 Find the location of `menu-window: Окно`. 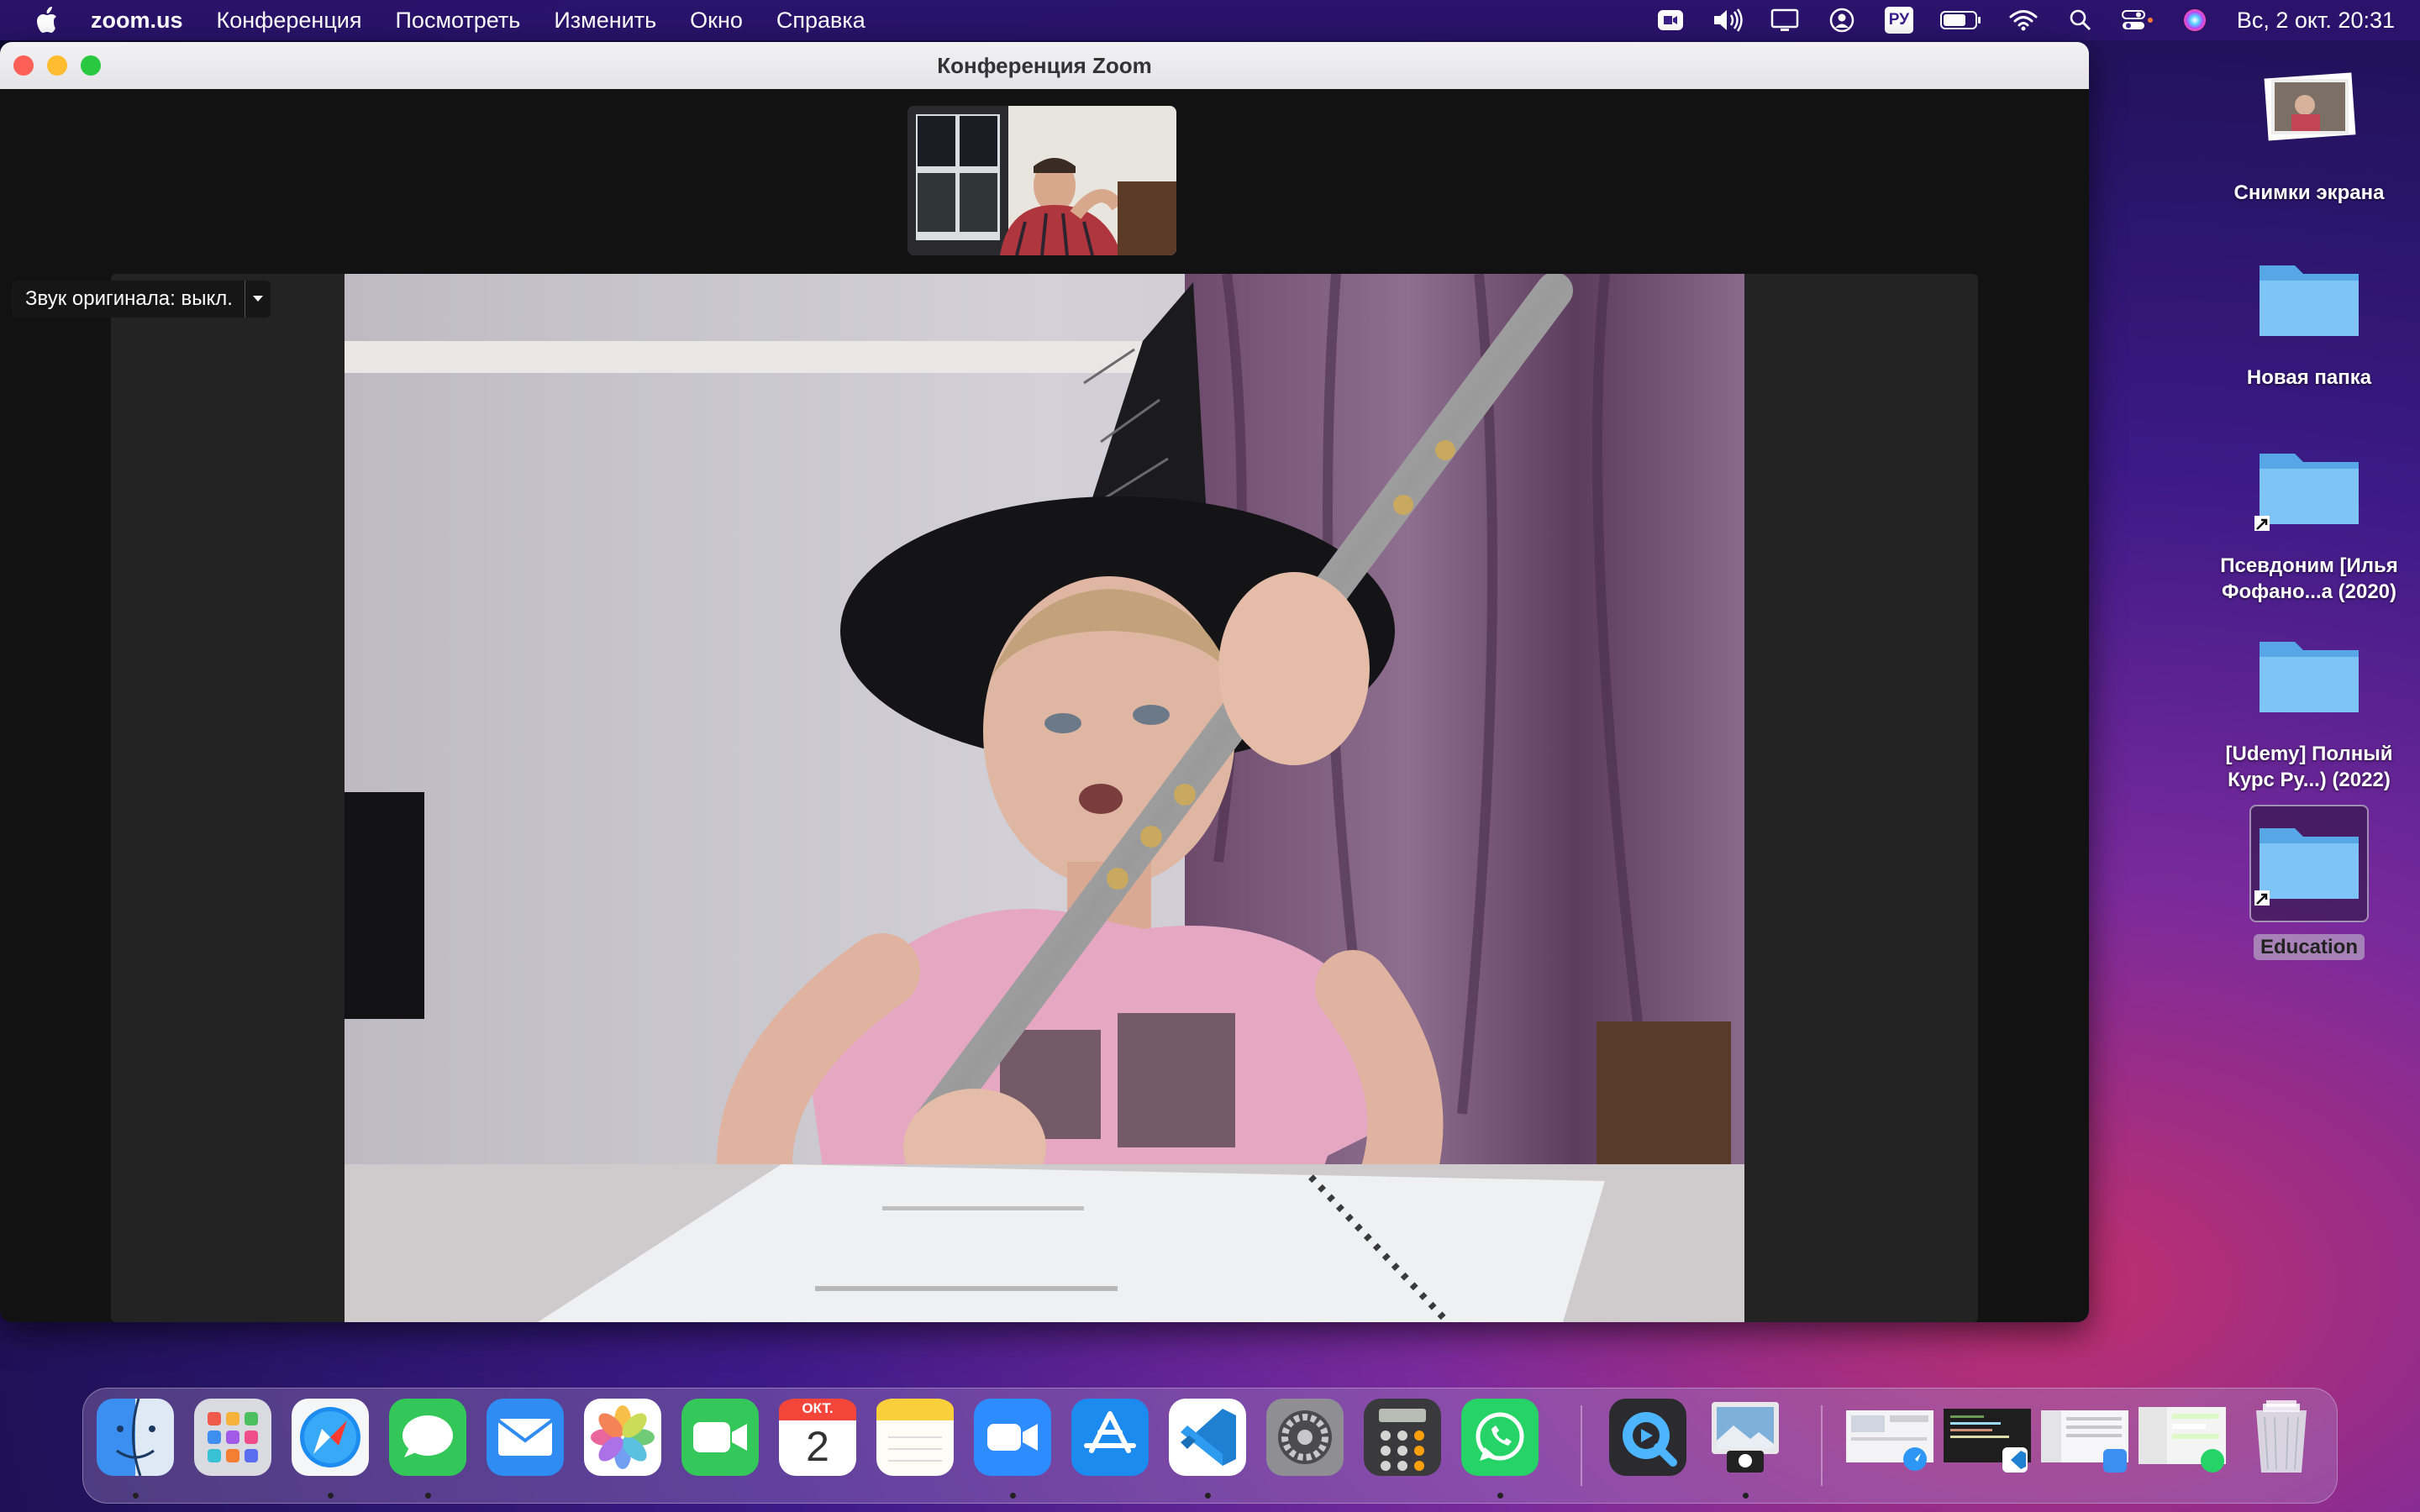

menu-window: Окно is located at coordinates (717, 21).